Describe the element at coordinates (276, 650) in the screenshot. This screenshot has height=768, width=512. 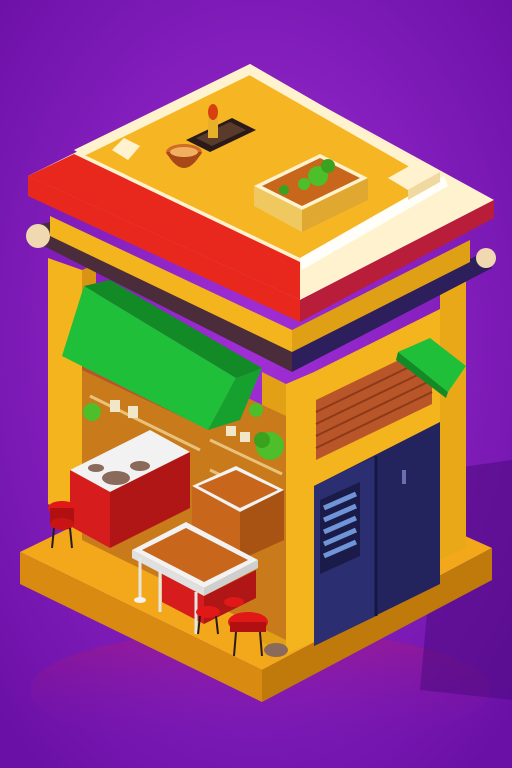
I see `pot-icon` at that location.